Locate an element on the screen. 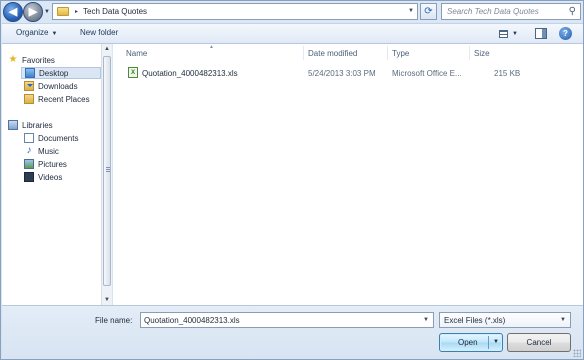  nav-item-desktop: Desktop is located at coordinates (61, 73).